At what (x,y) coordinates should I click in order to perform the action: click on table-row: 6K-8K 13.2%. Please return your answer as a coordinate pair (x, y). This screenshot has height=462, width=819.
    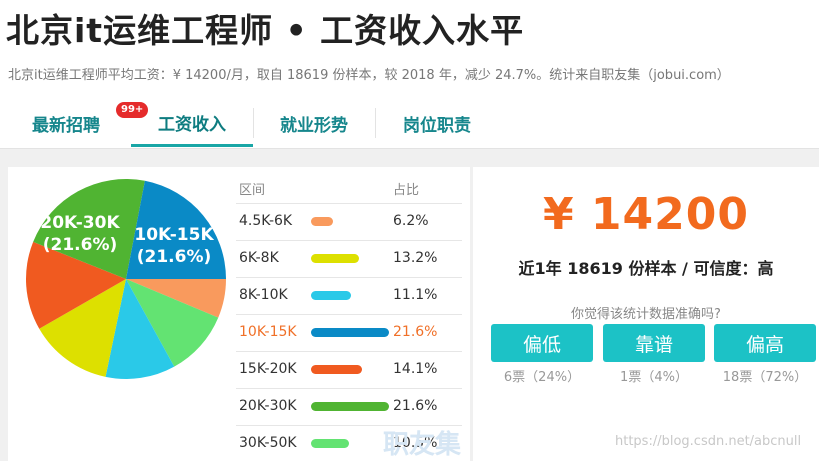
    Looking at the image, I should click on (349, 258).